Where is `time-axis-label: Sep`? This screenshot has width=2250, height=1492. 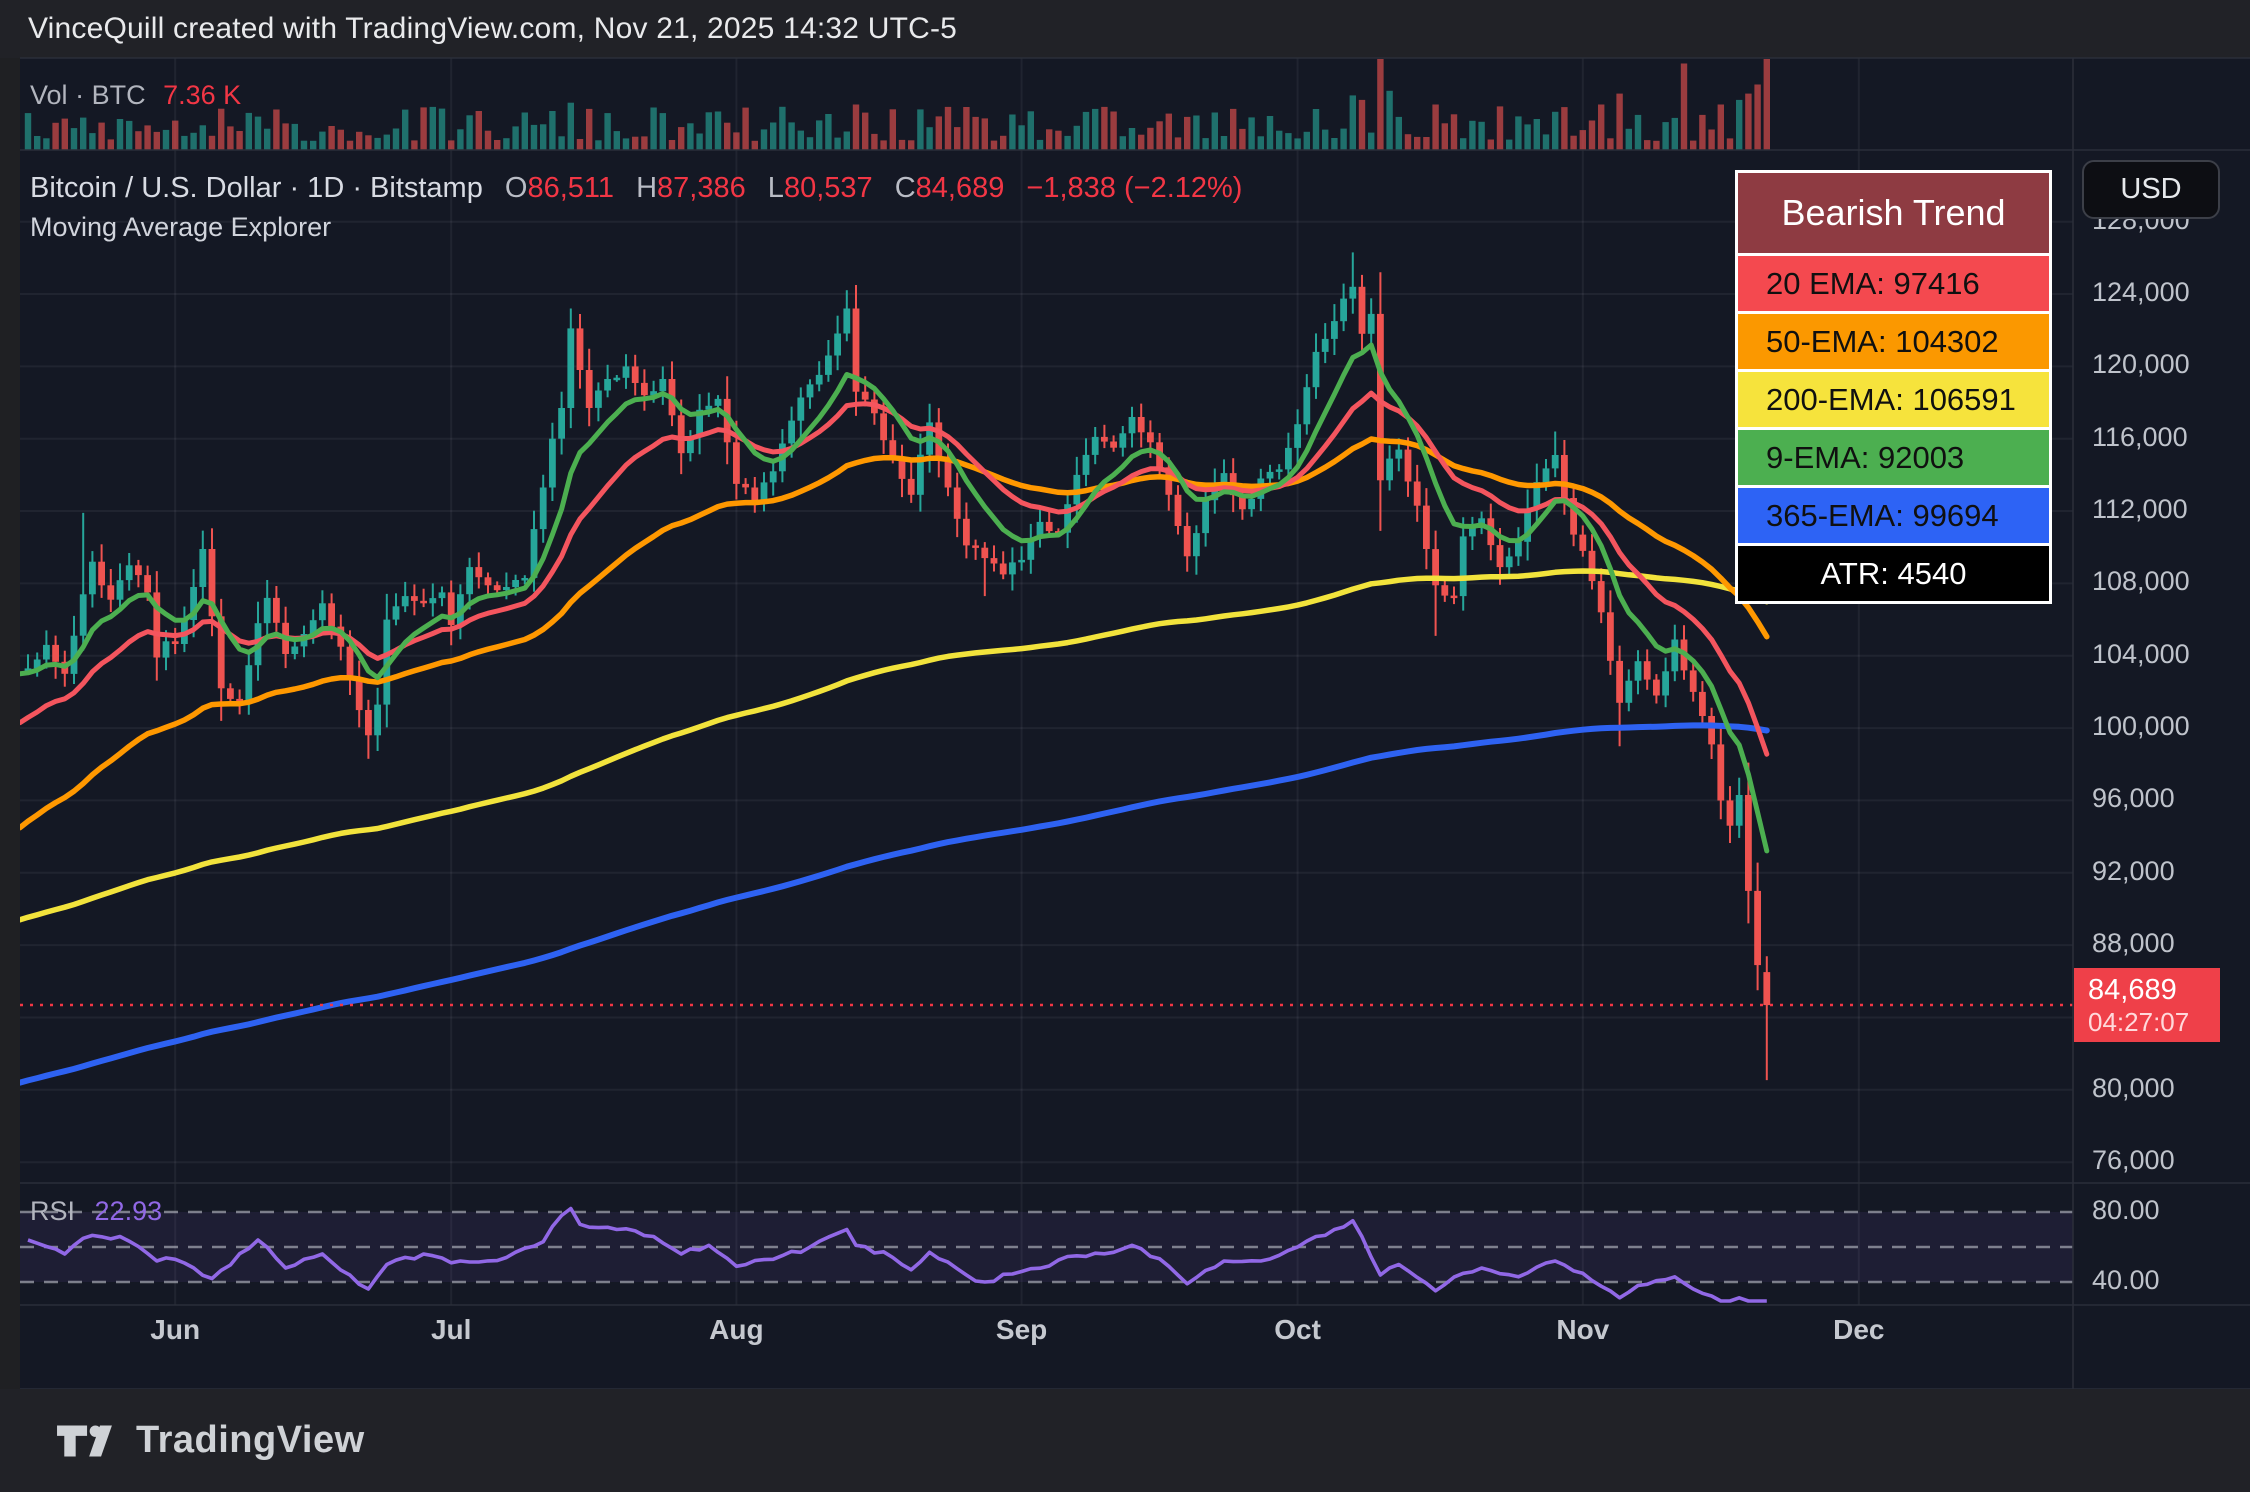
time-axis-label: Sep is located at coordinates (1021, 1329).